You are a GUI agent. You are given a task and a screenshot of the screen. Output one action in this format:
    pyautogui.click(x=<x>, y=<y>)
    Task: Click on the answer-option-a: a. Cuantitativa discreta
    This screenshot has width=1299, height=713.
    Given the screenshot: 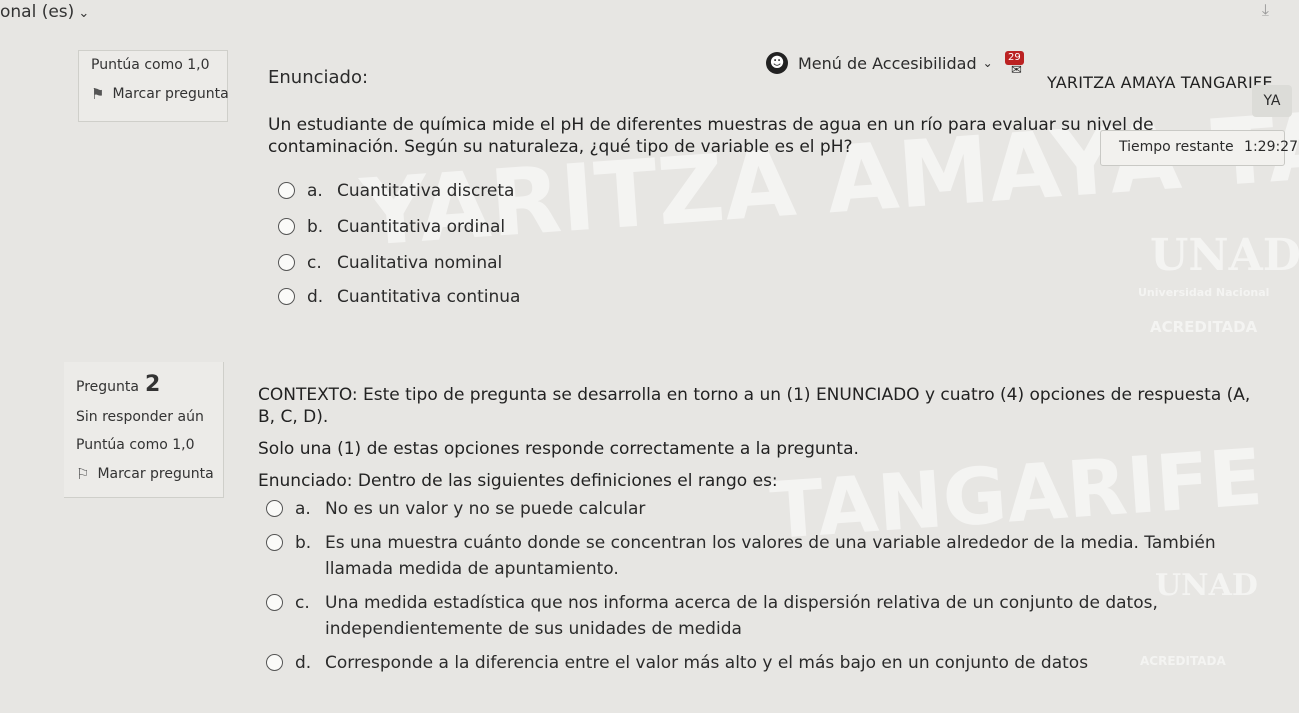 What is the action you would take?
    pyautogui.click(x=396, y=191)
    